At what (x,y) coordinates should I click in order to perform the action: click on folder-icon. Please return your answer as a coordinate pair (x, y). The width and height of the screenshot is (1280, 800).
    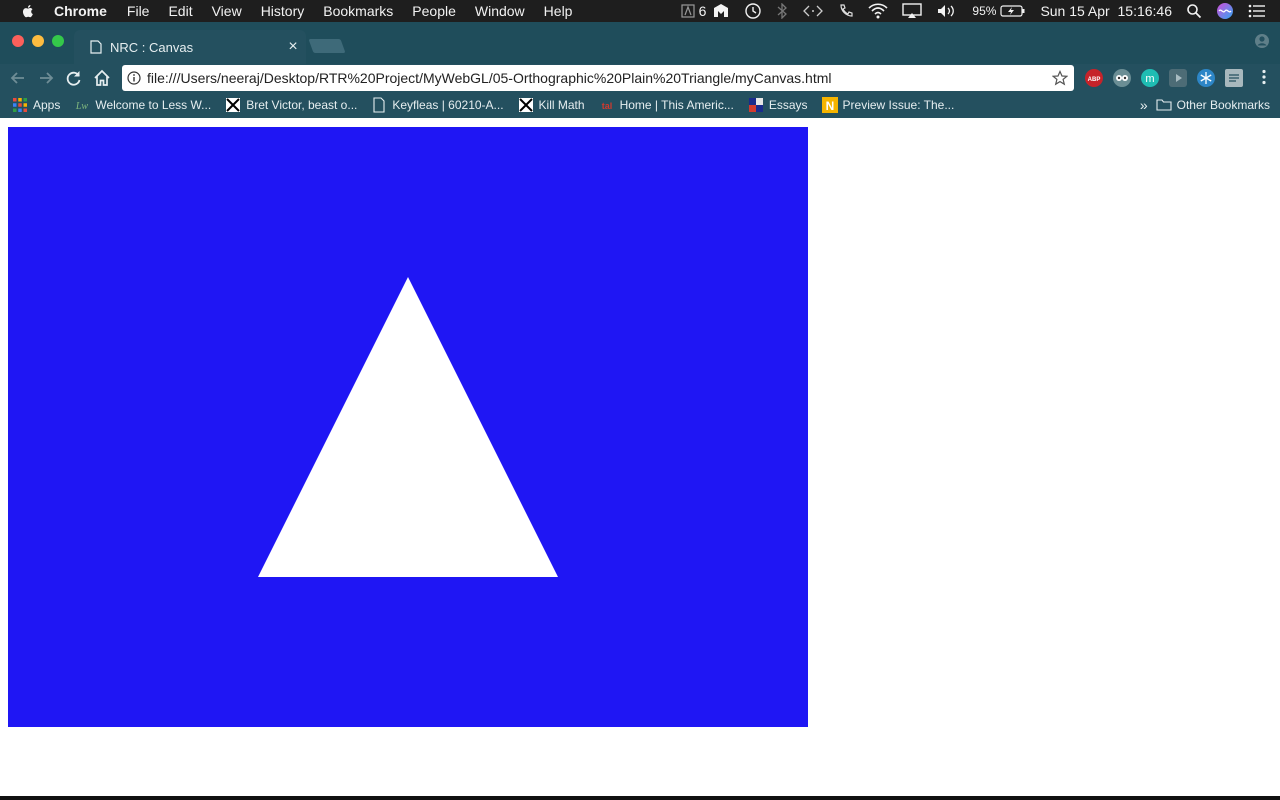
    Looking at the image, I should click on (1164, 105).